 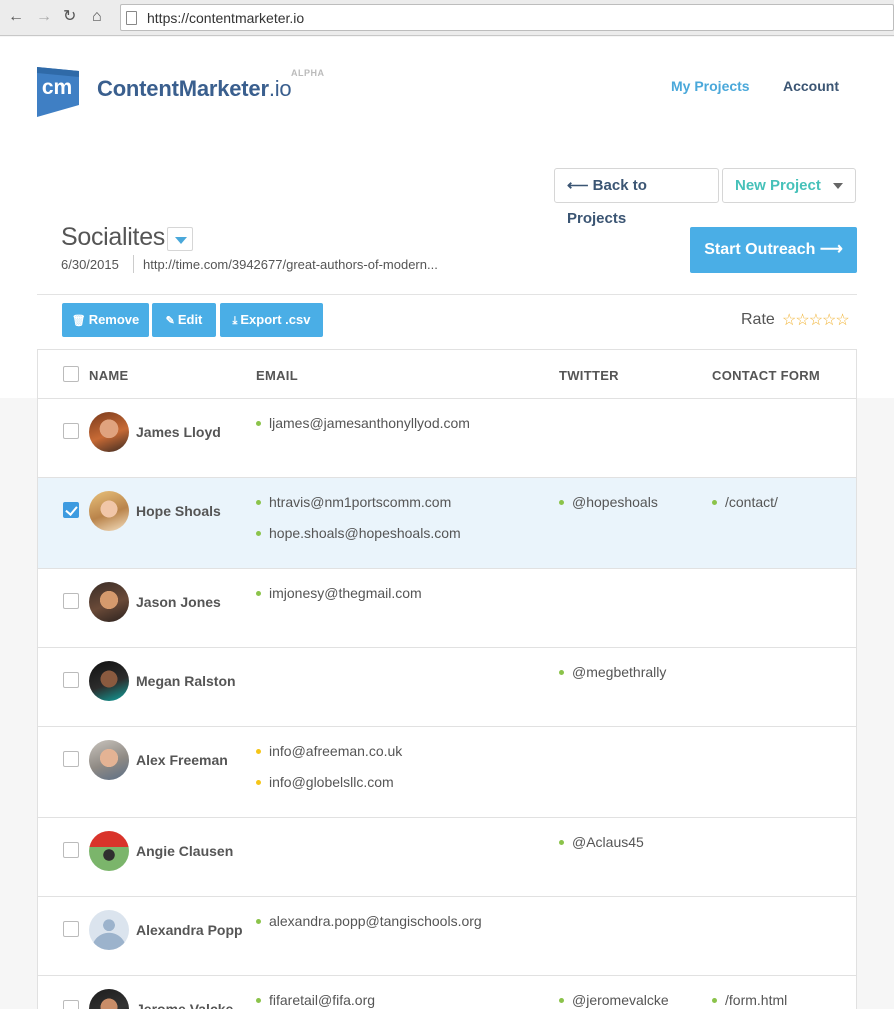 I want to click on forward-arrow-icon: →, so click(x=44, y=17).